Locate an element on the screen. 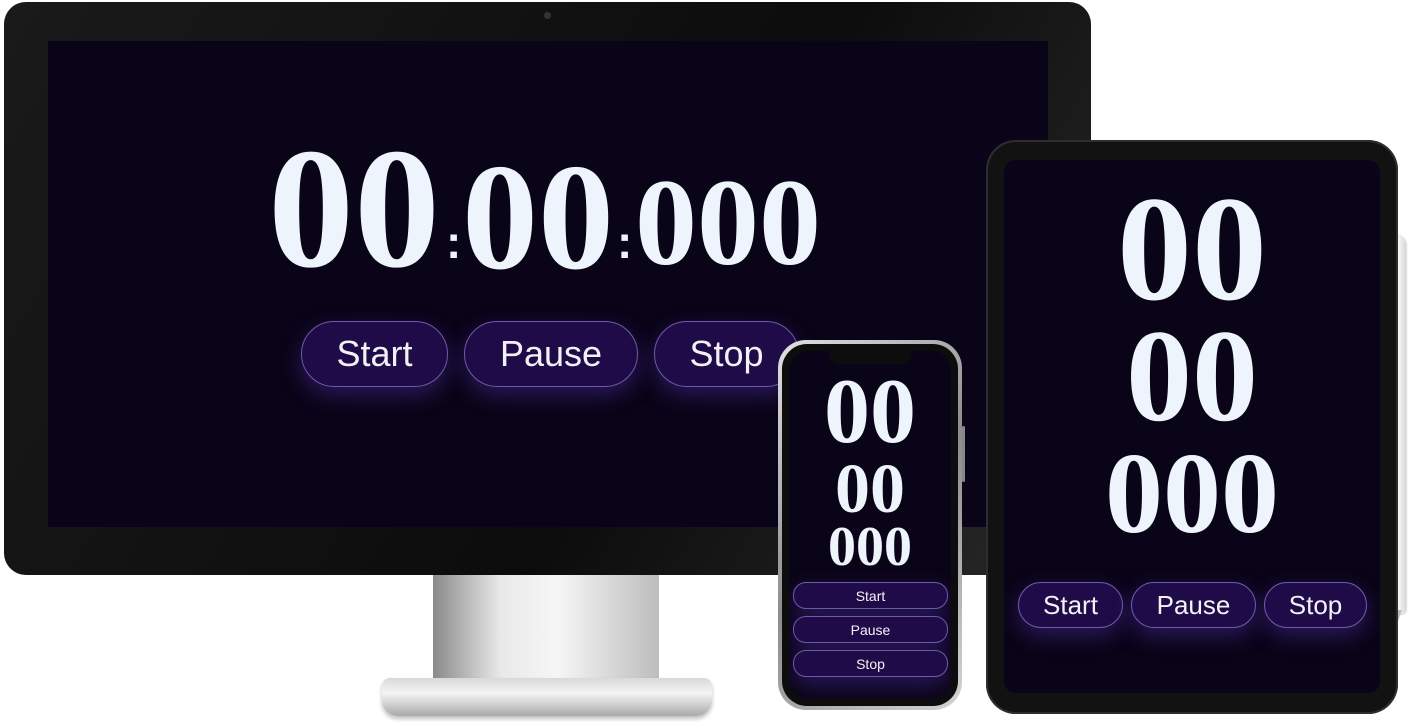  phone-stop-button: Stop is located at coordinates (870, 663).